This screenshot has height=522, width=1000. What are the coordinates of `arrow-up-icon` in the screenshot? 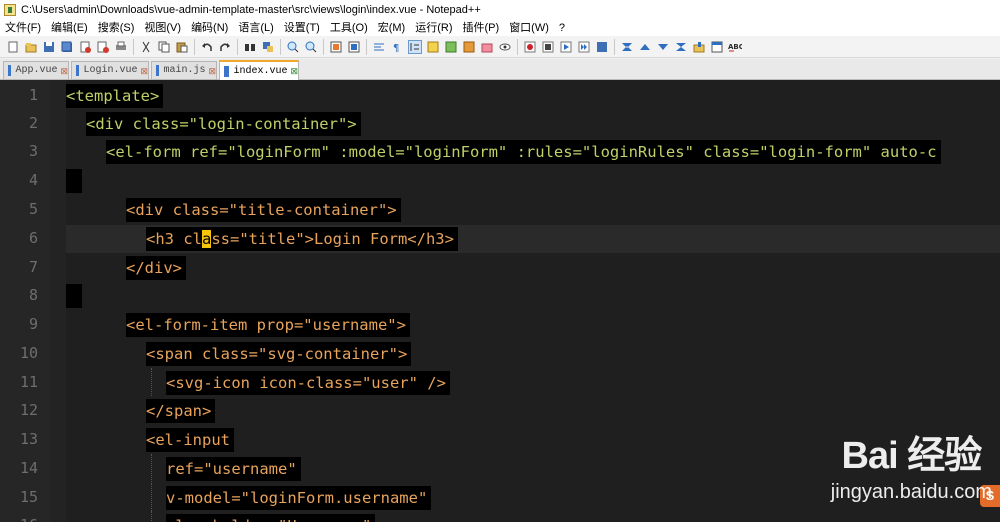 It's located at (645, 47).